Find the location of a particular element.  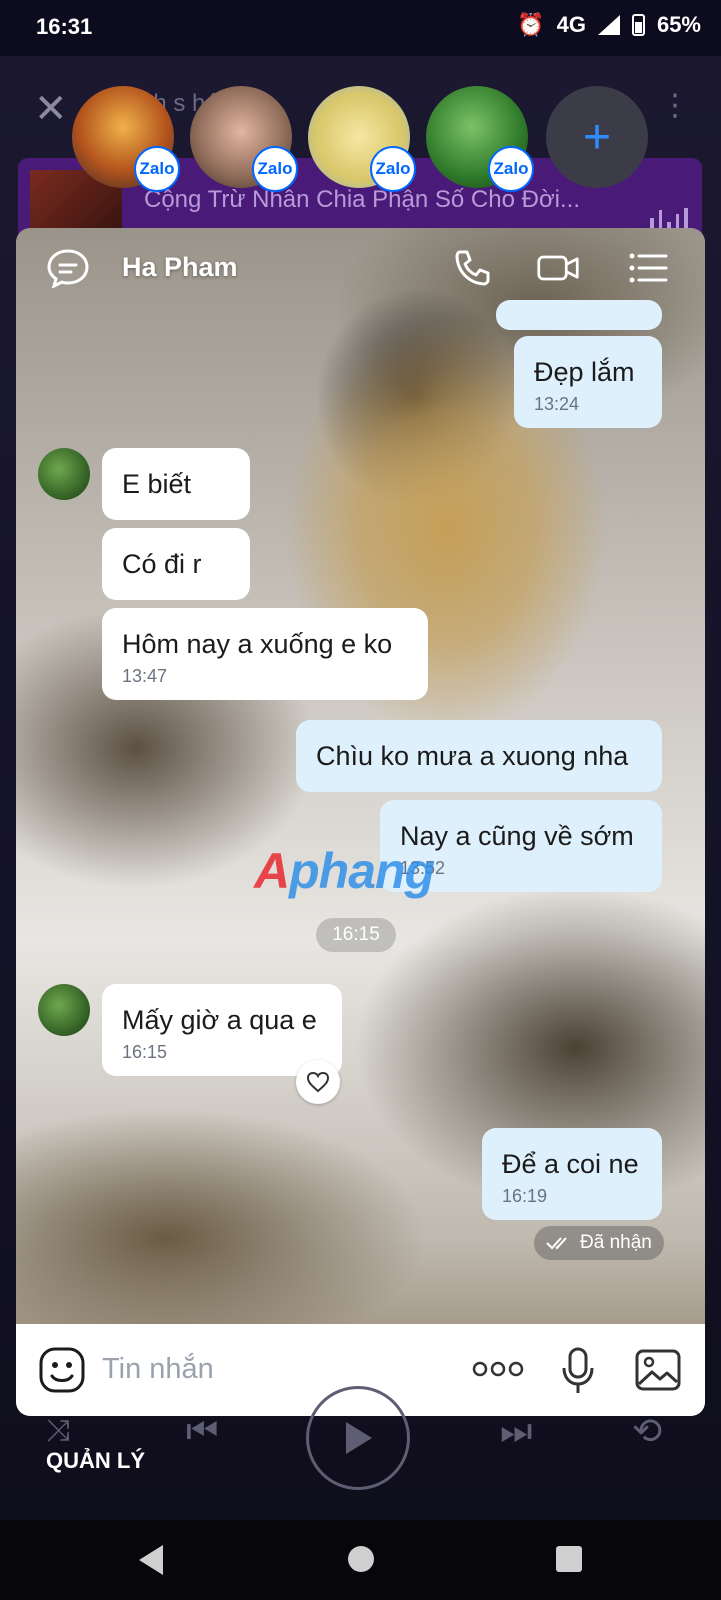

manage-label: QUẢN LÝ is located at coordinates (95, 1461).